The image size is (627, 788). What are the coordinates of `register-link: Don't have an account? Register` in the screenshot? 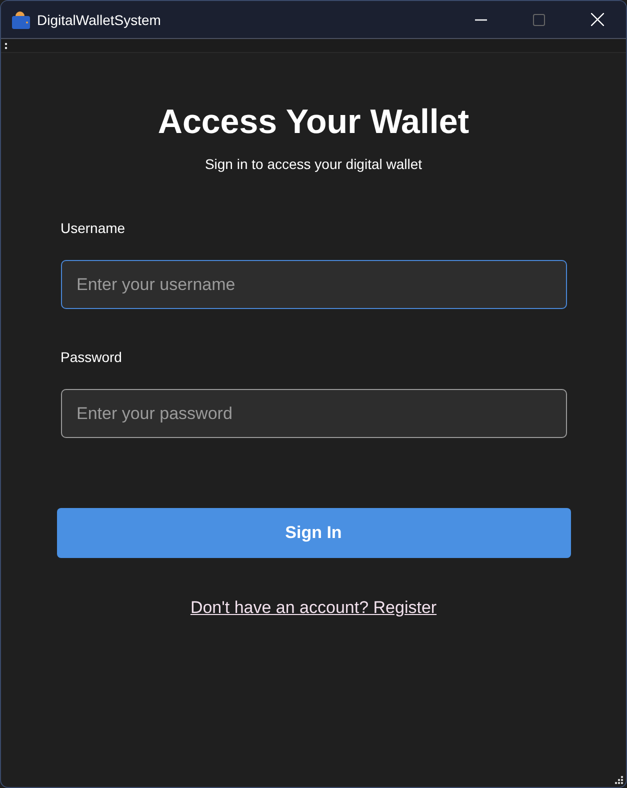 It's located at (313, 608).